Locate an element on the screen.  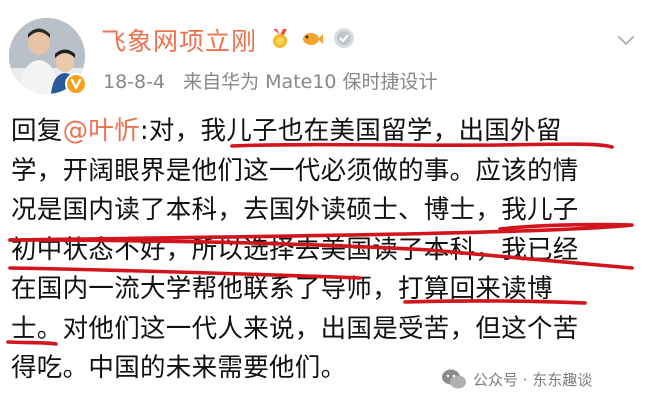
post-date: 18-8-4 is located at coordinates (134, 82).